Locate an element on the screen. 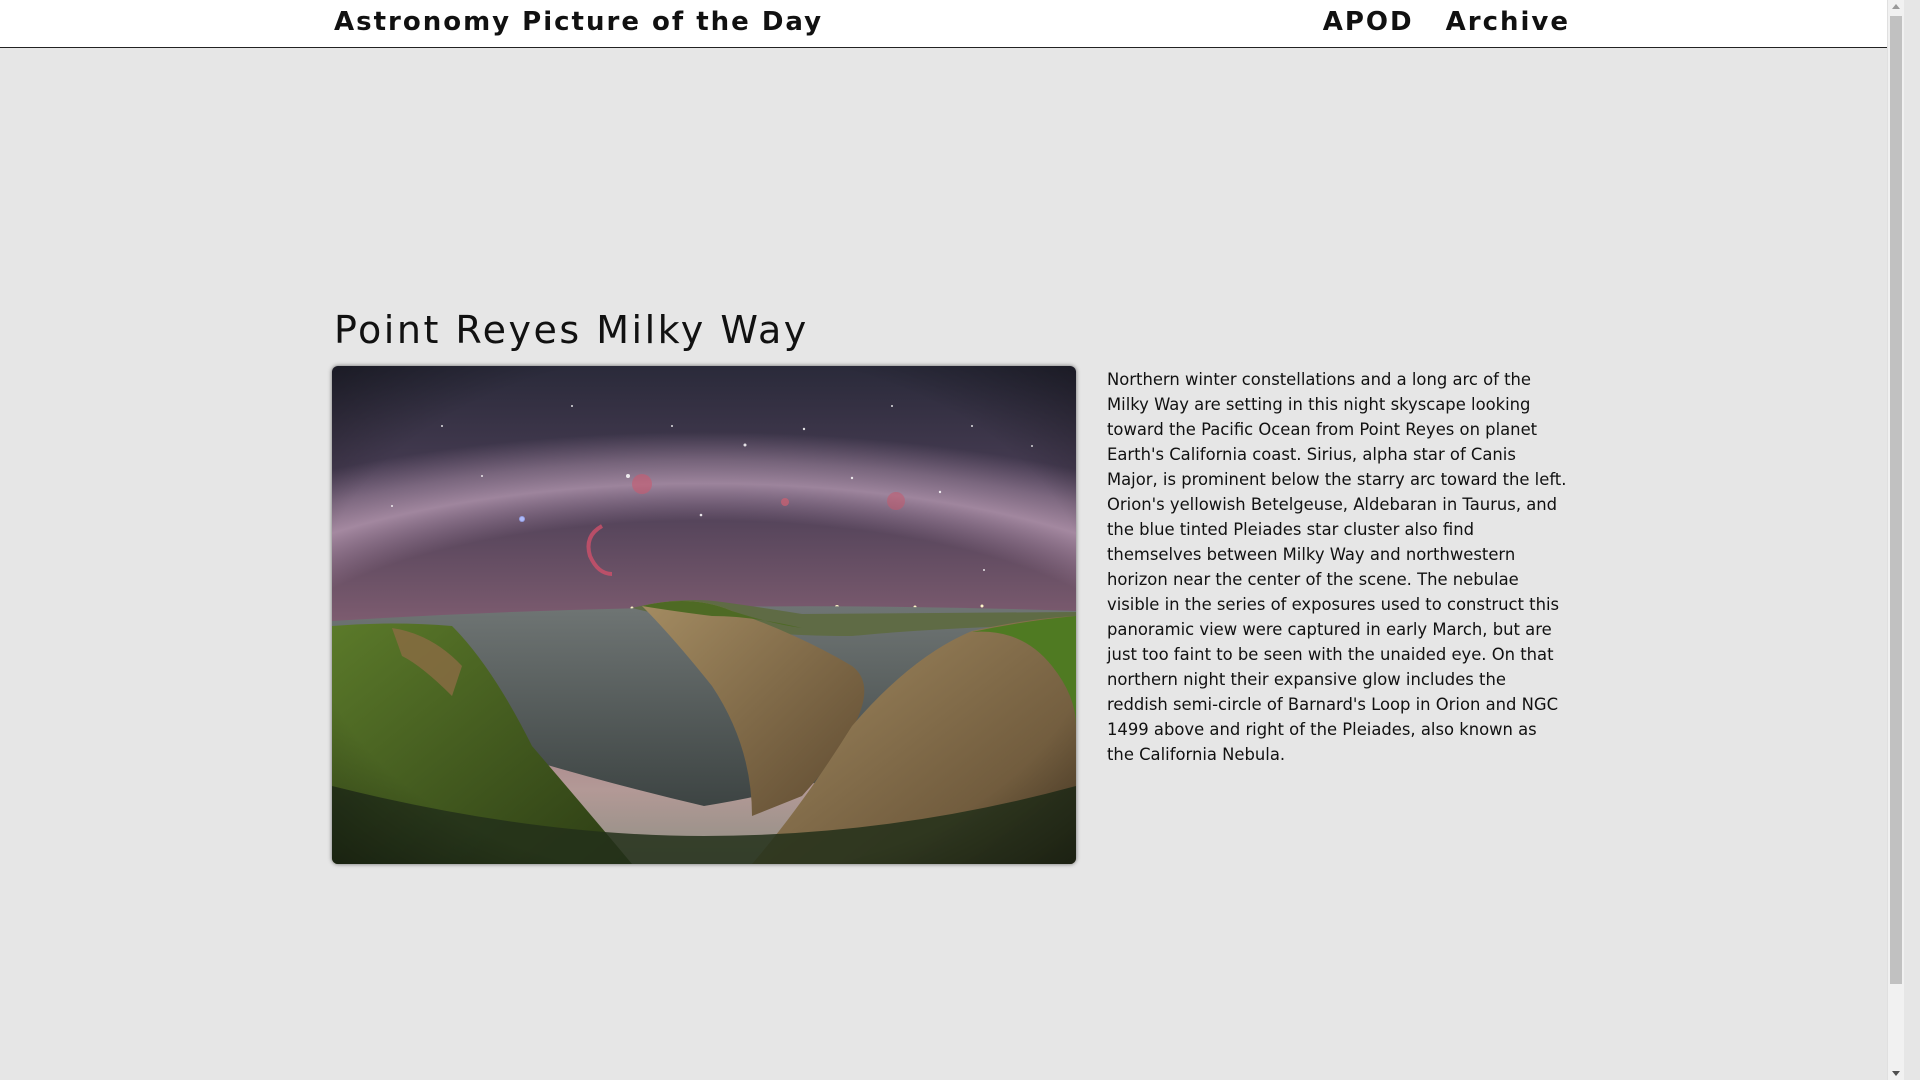 The image size is (1920, 1080). scroll-up-arrow-icon is located at coordinates (1896, 6).